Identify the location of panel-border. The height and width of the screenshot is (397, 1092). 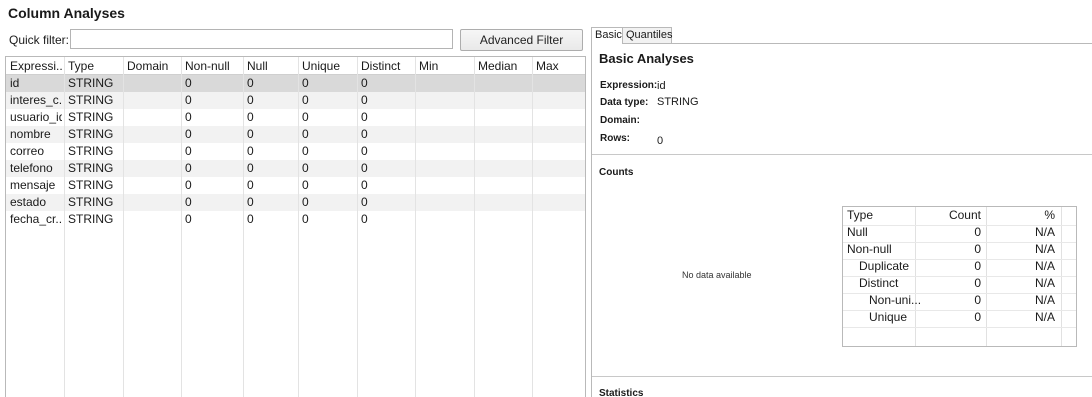
(591, 220).